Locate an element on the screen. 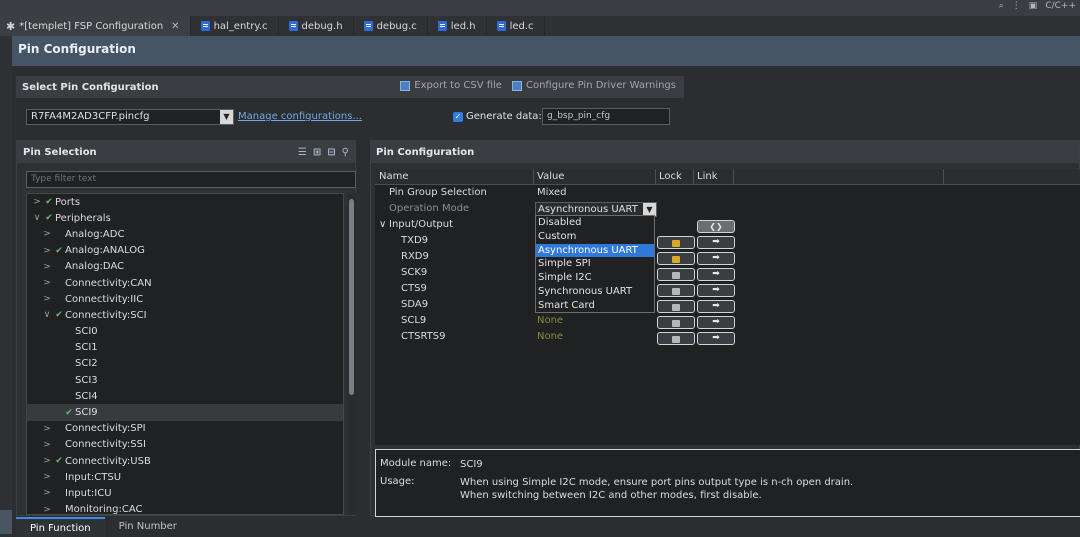 The width and height of the screenshot is (1080, 537). configure-warnings-button: Configure Pin Driver Warnings is located at coordinates (593, 85).